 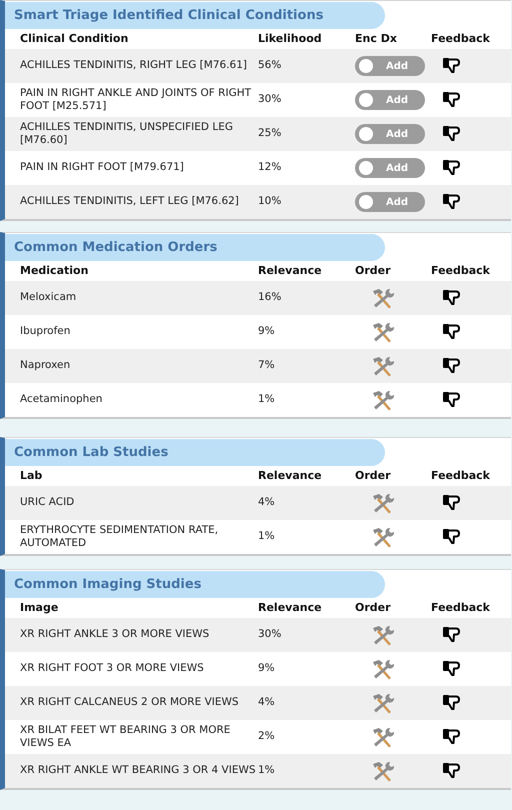 What do you see at coordinates (112, 668) in the screenshot?
I see `table-cell-text: XR RIGHT FOOT 3 OR MORE VIEWS` at bounding box center [112, 668].